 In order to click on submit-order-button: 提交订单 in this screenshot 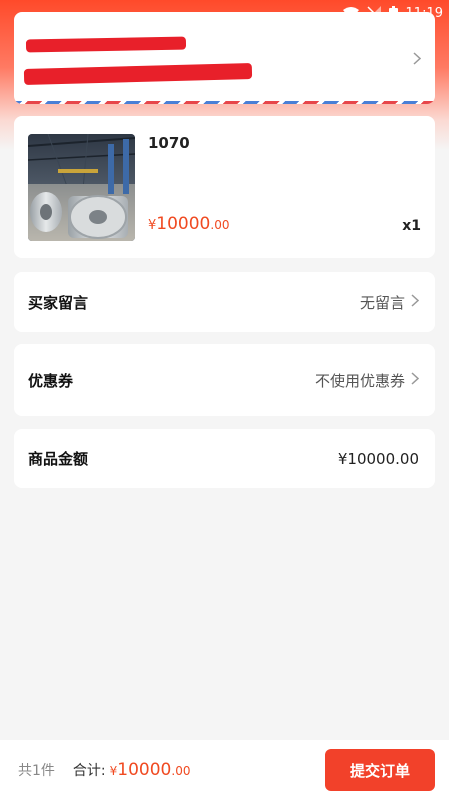, I will do `click(380, 770)`.